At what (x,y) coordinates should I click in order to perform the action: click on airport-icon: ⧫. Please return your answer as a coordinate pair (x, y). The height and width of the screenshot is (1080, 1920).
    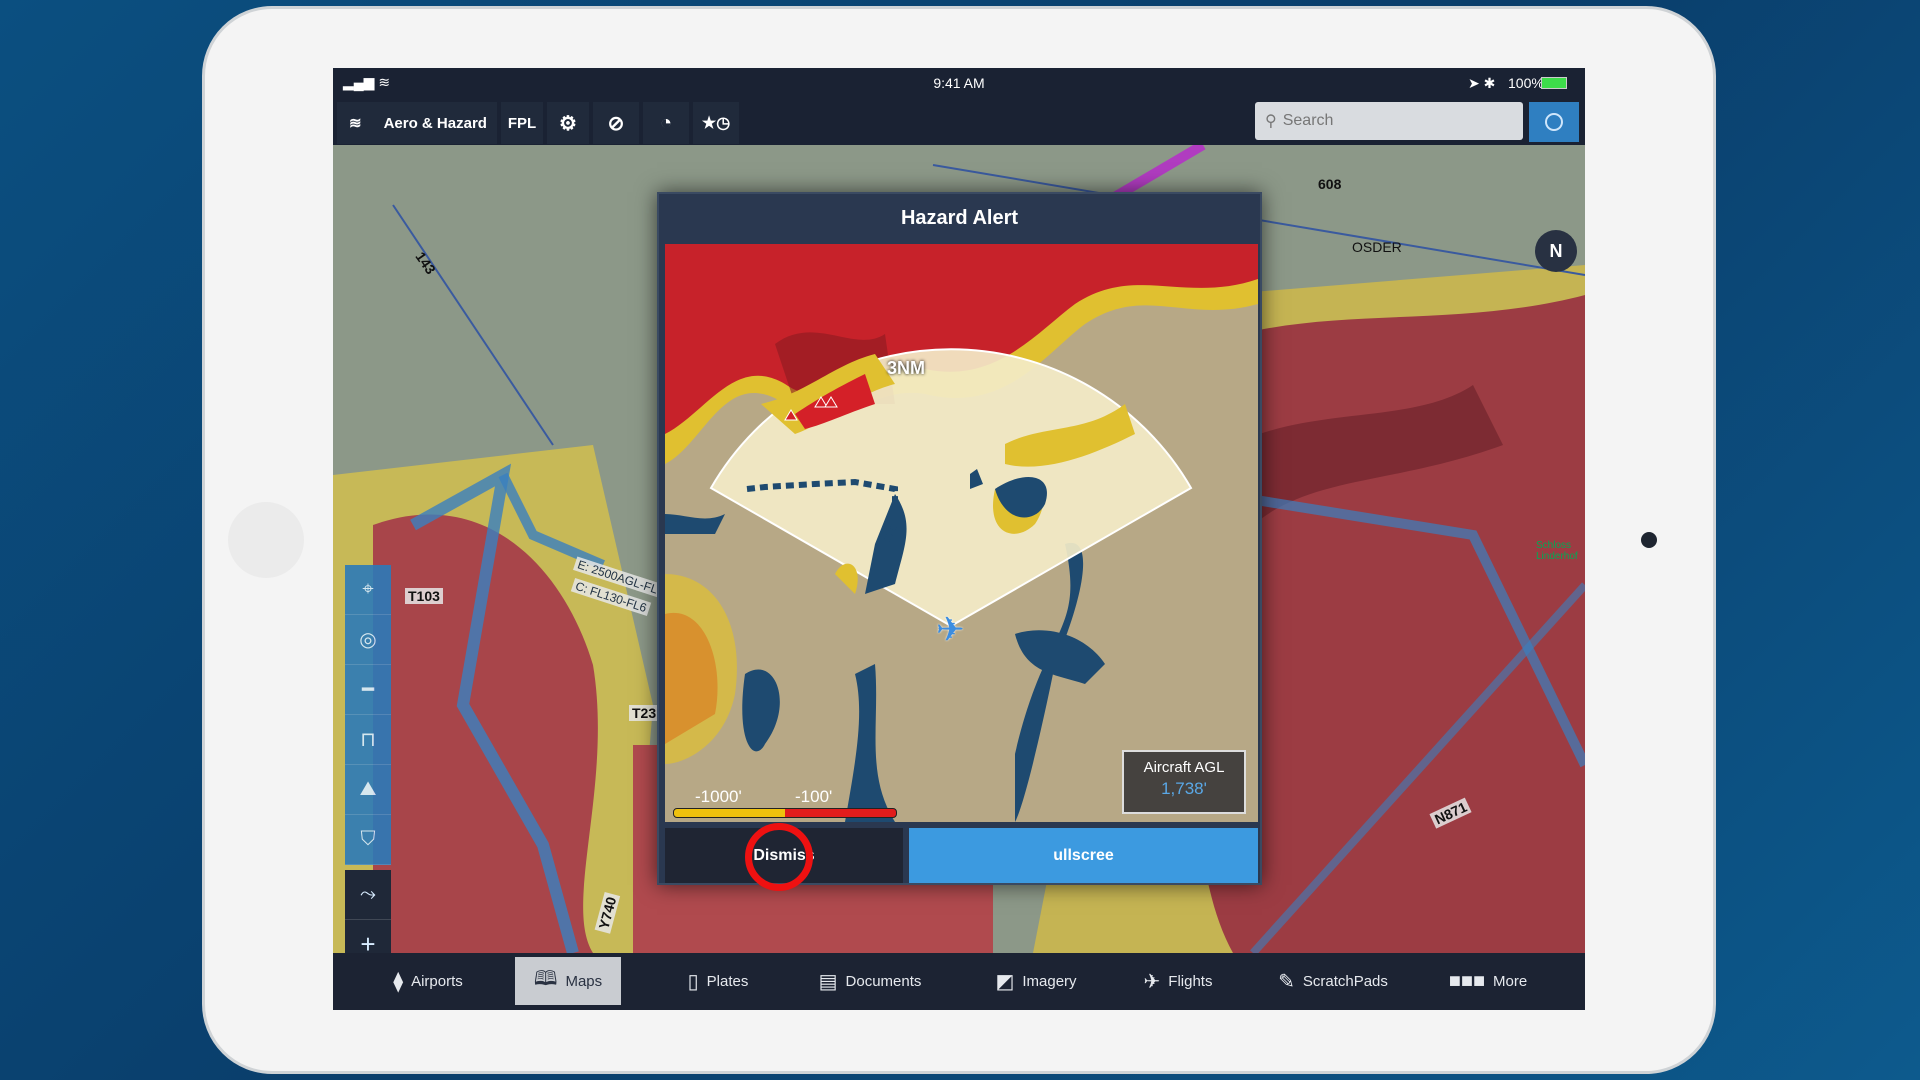
    Looking at the image, I should click on (398, 981).